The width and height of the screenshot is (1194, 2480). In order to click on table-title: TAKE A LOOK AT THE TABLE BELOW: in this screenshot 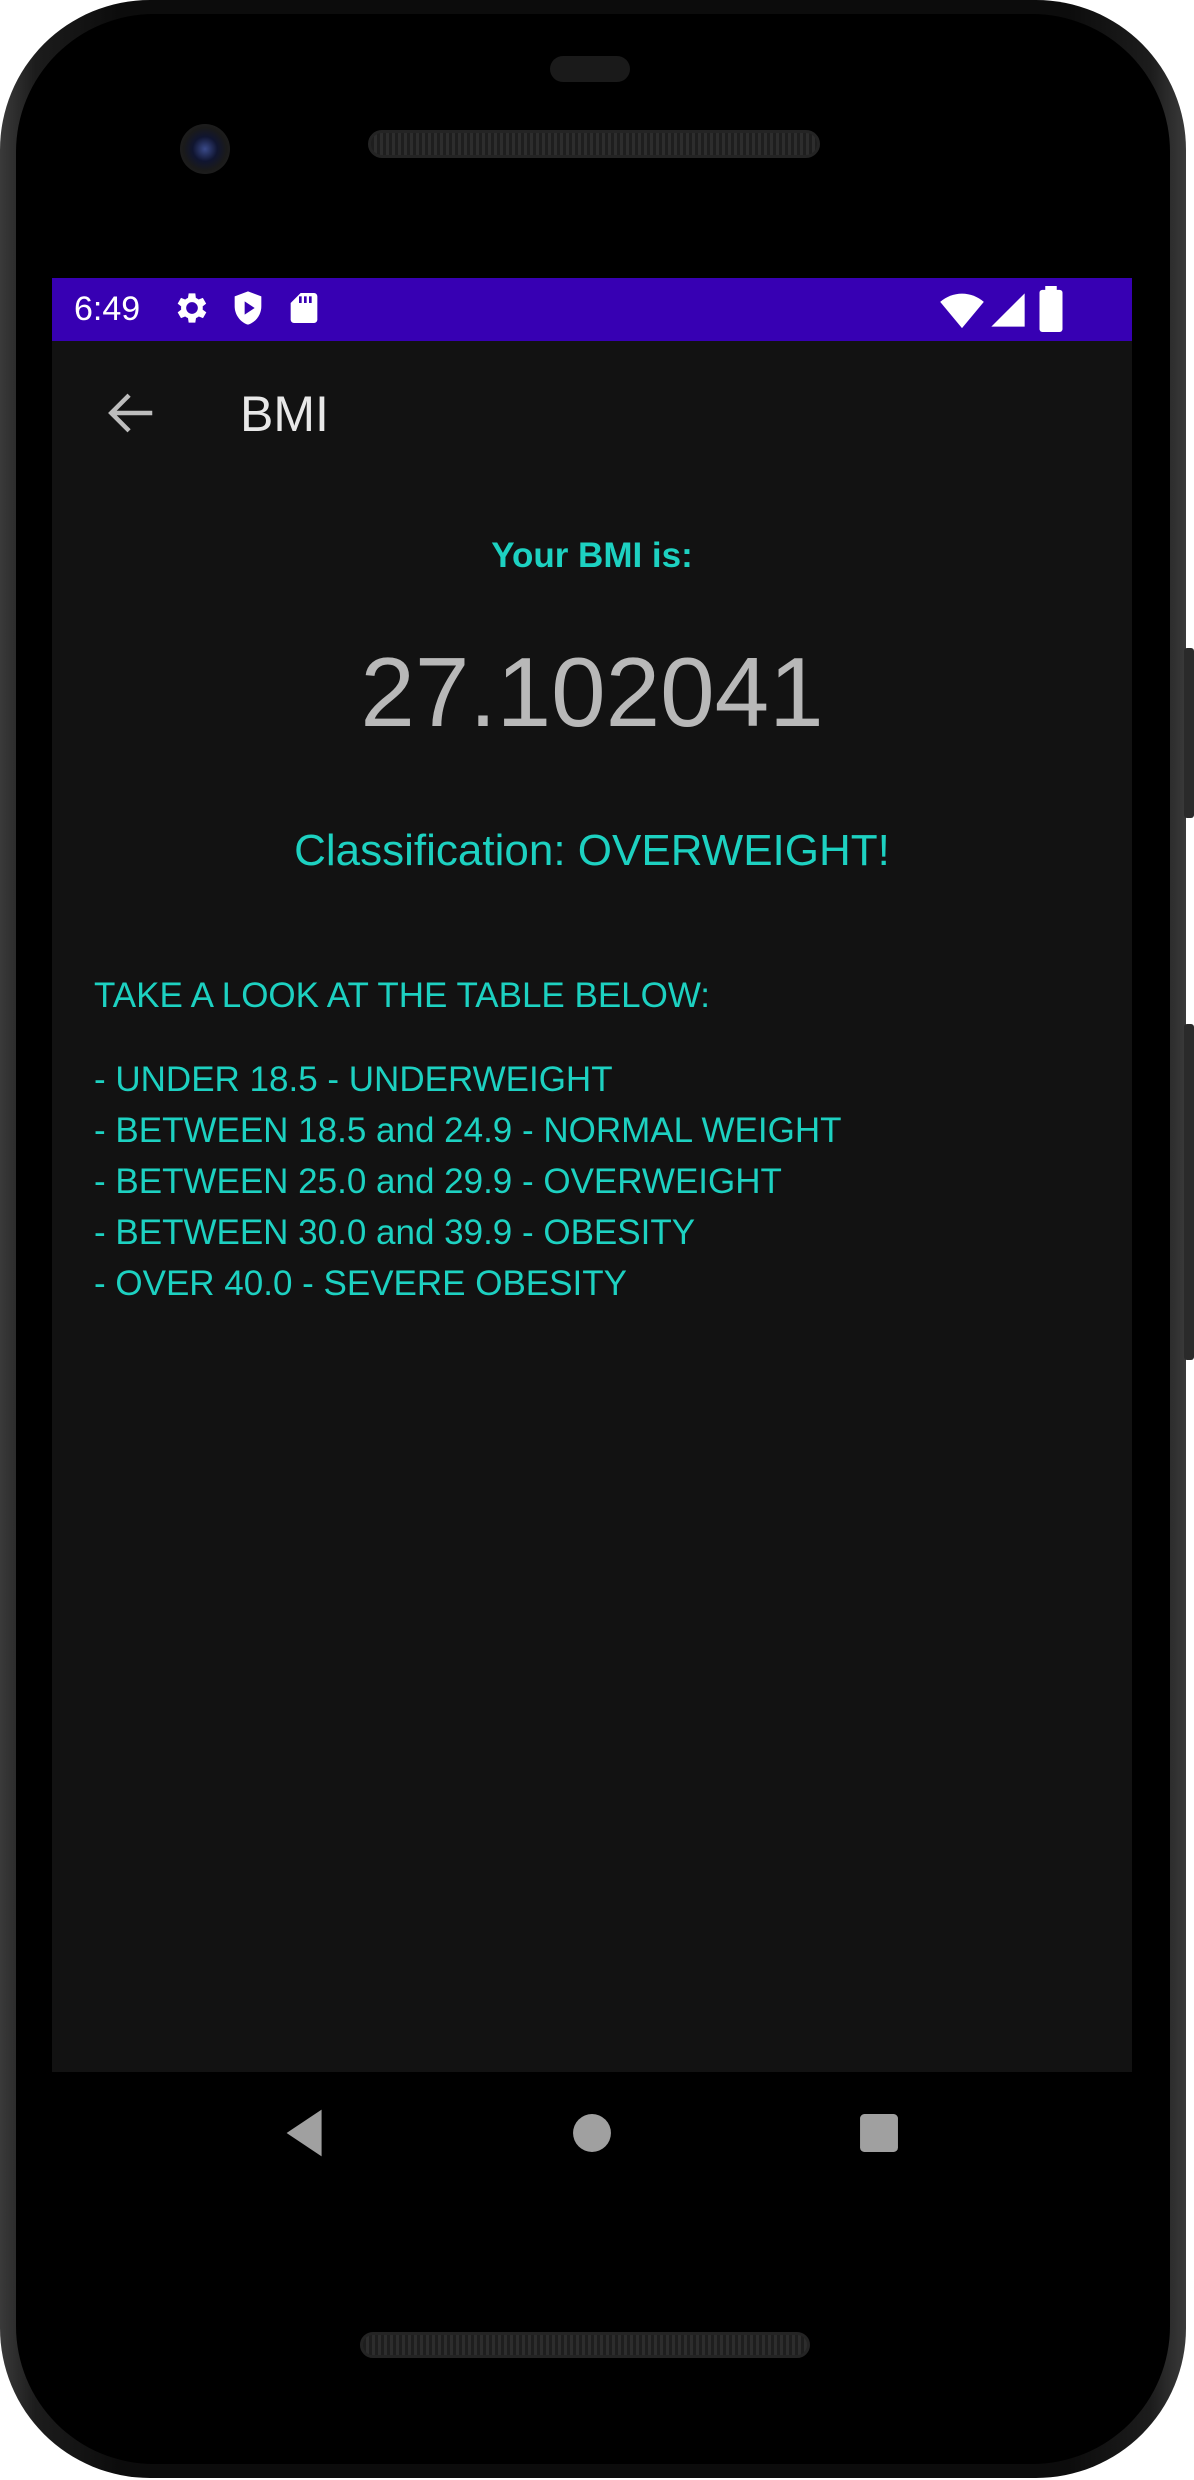, I will do `click(402, 995)`.